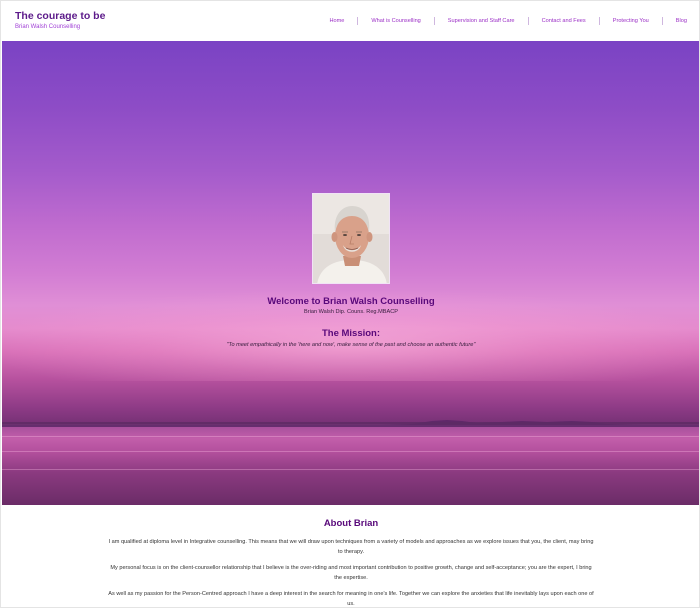 The image size is (700, 608). What do you see at coordinates (60, 16) in the screenshot?
I see `site-title: The courage to be` at bounding box center [60, 16].